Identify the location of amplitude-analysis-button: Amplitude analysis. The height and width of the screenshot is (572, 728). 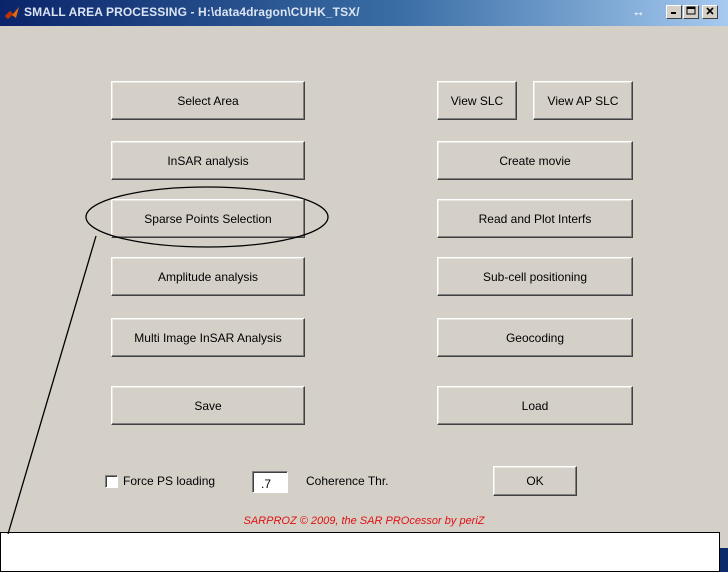
(208, 276).